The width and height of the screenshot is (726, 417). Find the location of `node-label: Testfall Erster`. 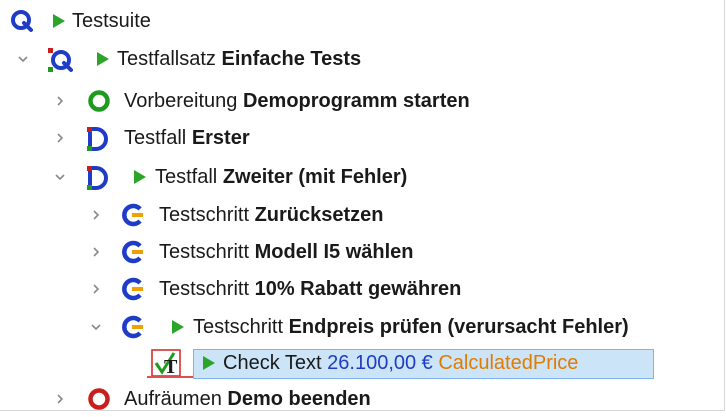

node-label: Testfall Erster is located at coordinates (187, 138).